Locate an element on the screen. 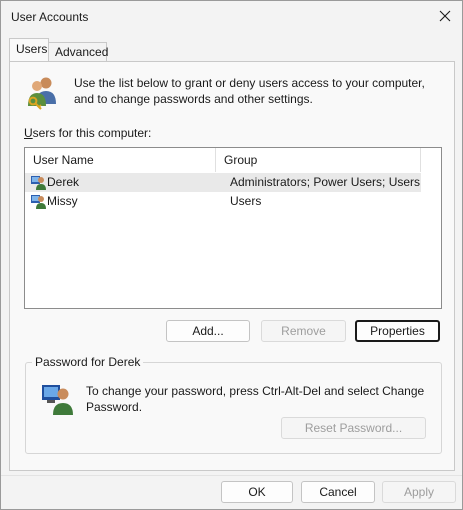 The image size is (463, 510). user-row-missy: Missy Users is located at coordinates (223, 201).